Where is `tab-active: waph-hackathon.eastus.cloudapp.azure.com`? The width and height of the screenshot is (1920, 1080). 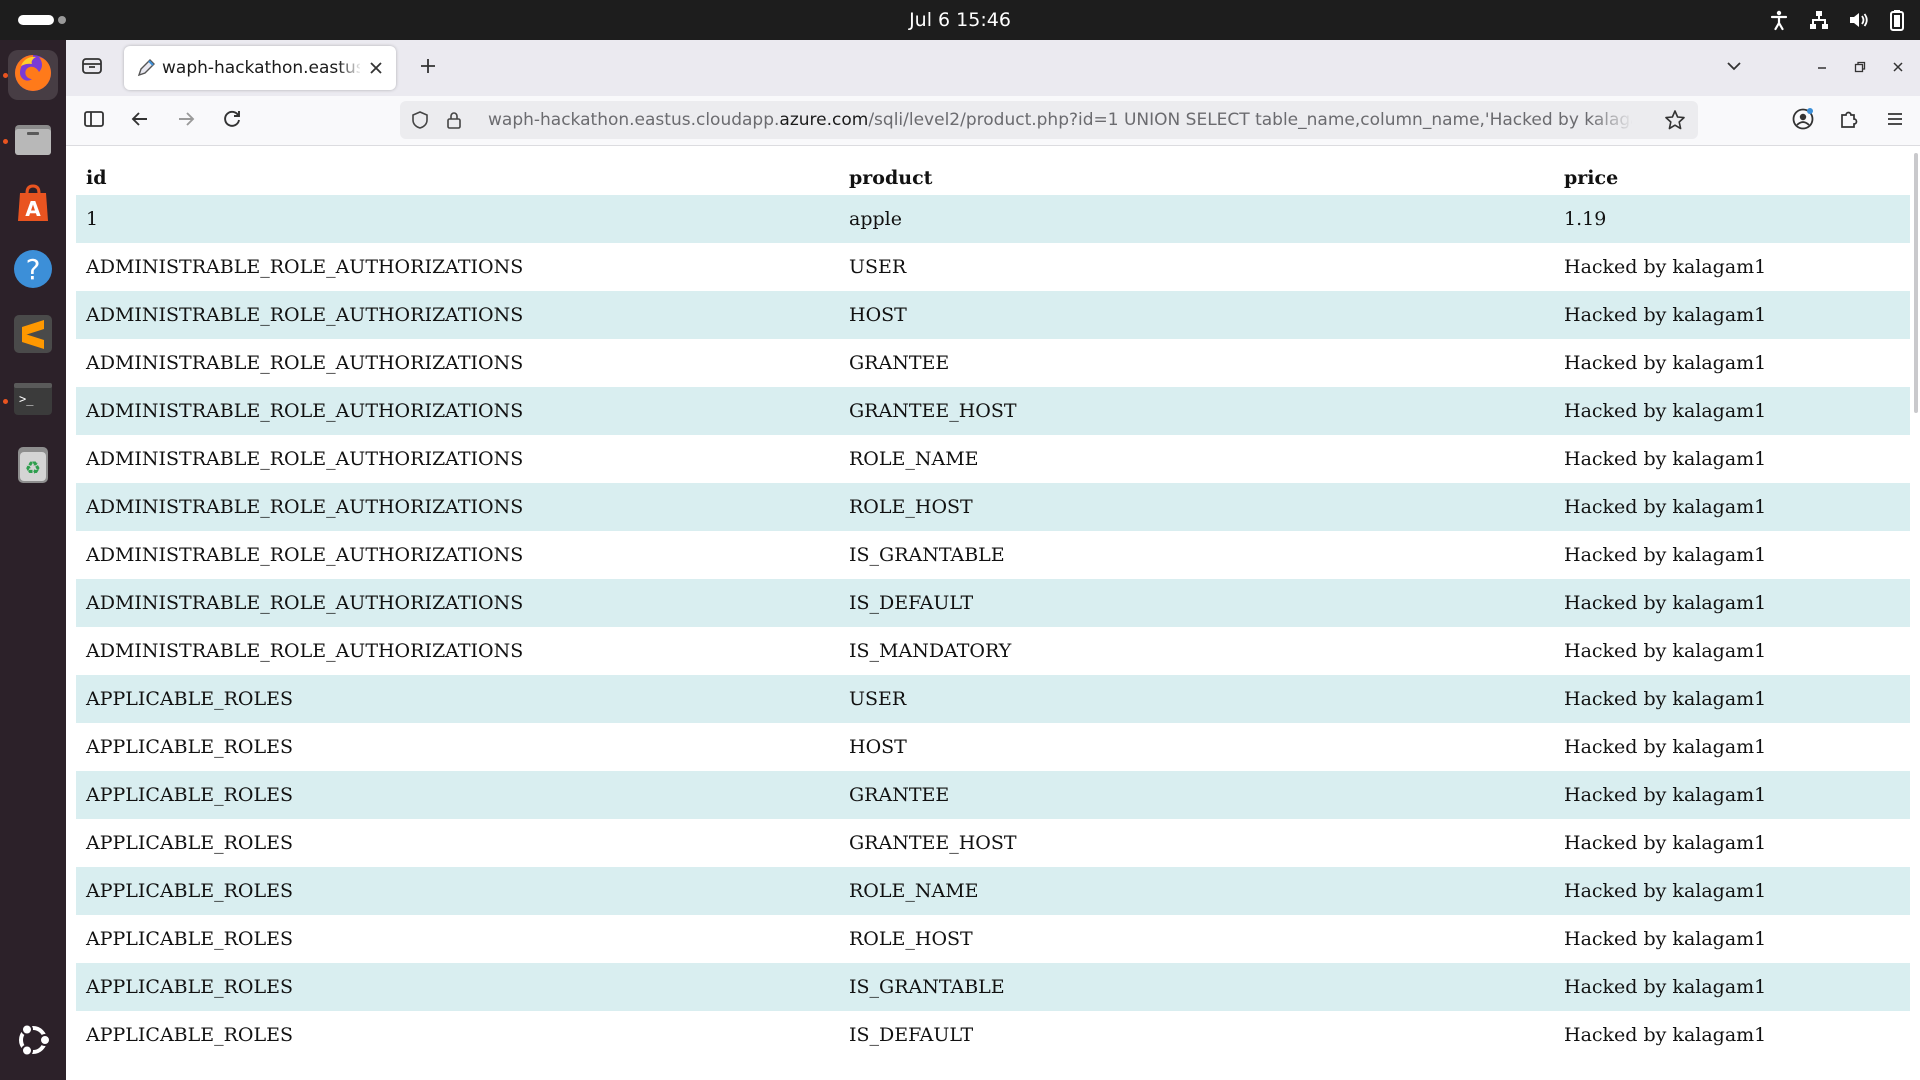
tab-active: waph-hackathon.eastus.cloudapp.azure.com is located at coordinates (260, 68).